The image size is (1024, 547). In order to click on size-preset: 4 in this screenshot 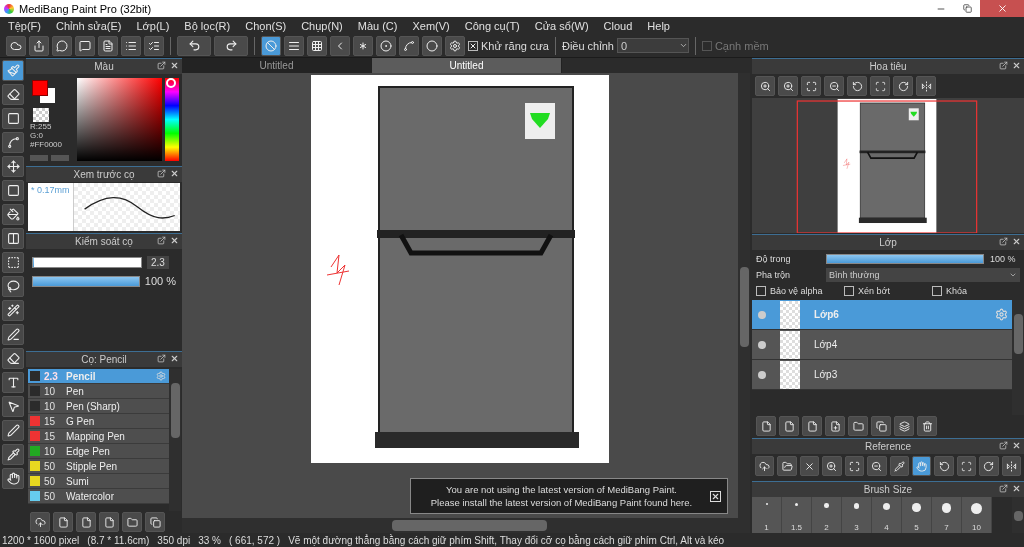, I will do `click(887, 515)`.